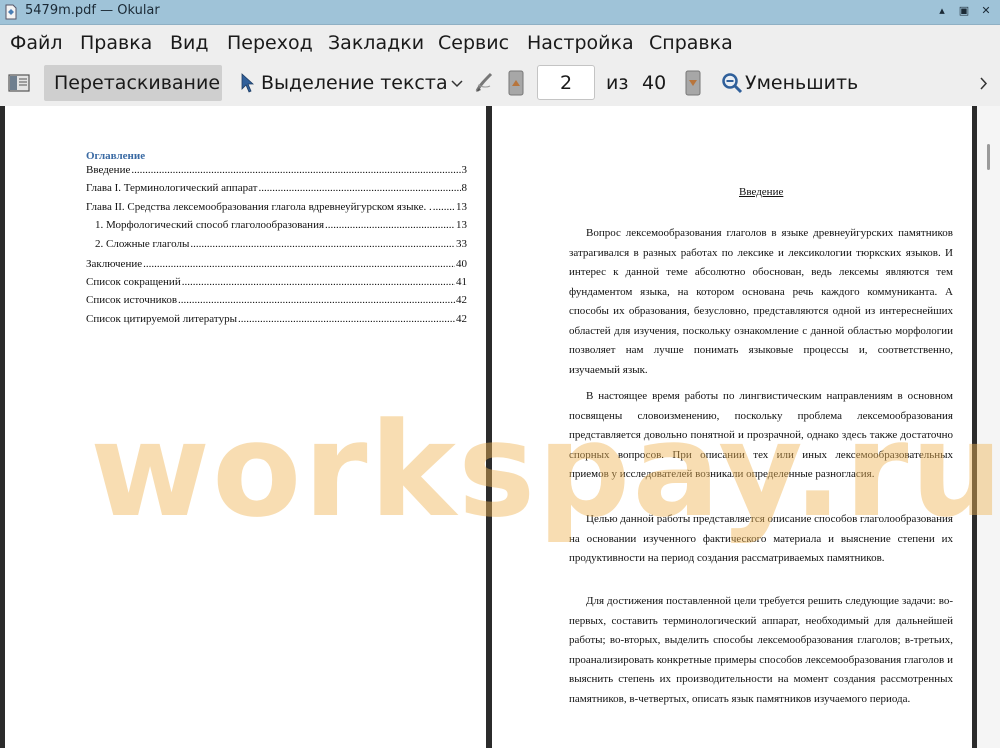 The height and width of the screenshot is (748, 1000). What do you see at coordinates (247, 83) in the screenshot?
I see `pointer-icon` at bounding box center [247, 83].